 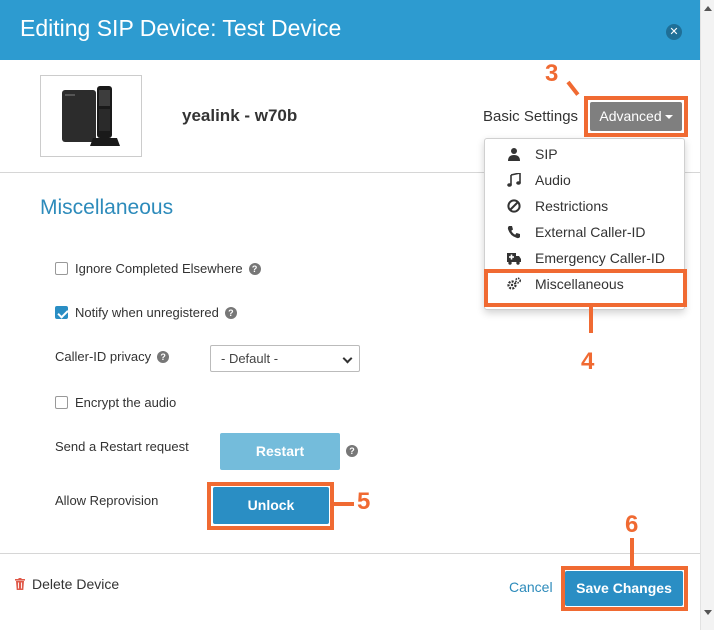 I want to click on restart-label: Send a Restart request, so click(x=122, y=446).